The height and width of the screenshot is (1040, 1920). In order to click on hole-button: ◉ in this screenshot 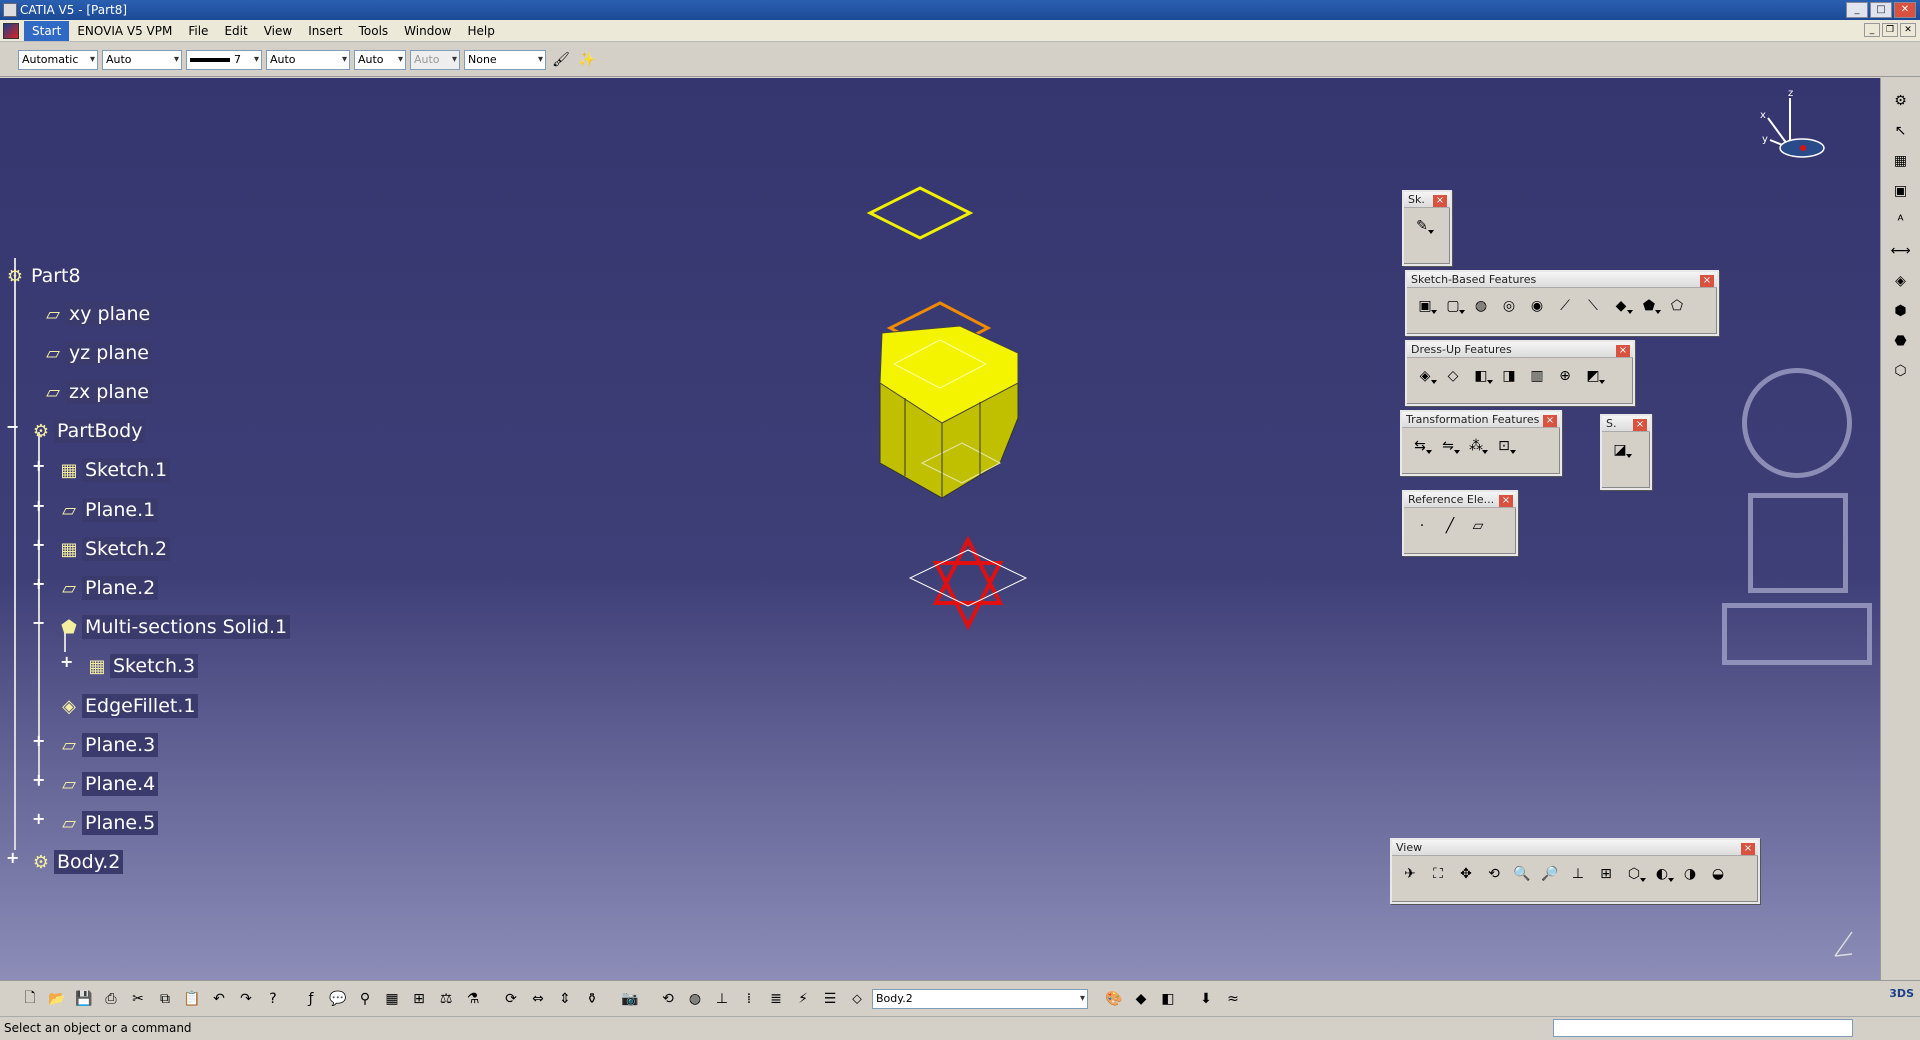, I will do `click(1537, 306)`.